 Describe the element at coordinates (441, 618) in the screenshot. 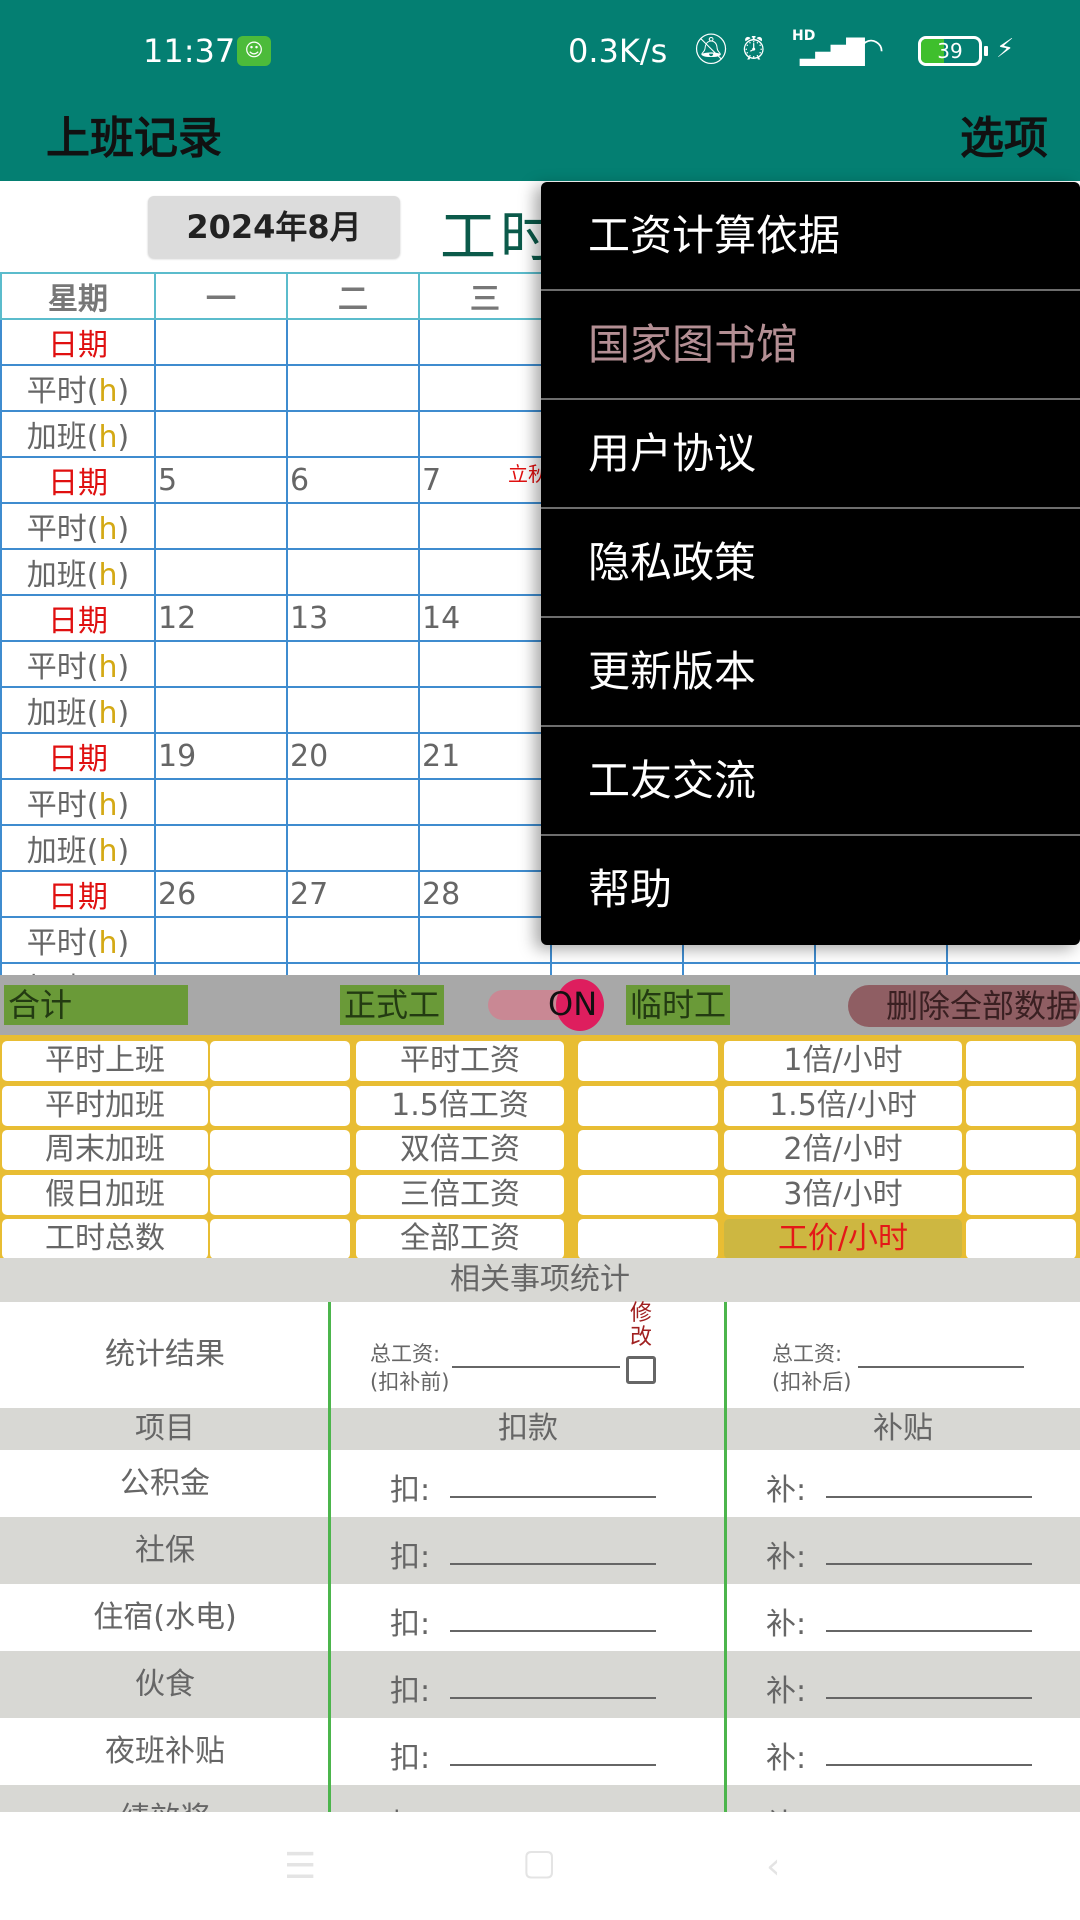

I see `date-number: 14` at that location.